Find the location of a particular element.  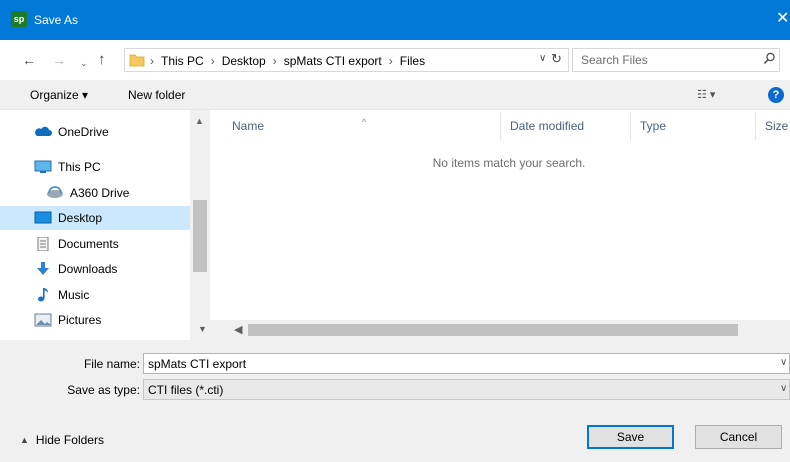

file-name-label: File name: is located at coordinates (111, 364).